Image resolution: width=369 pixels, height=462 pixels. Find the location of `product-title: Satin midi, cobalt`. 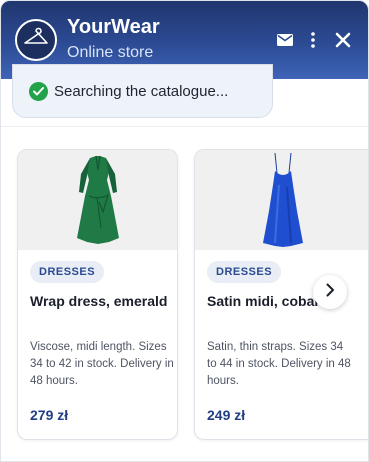

product-title: Satin midi, cobalt is located at coordinates (265, 301).